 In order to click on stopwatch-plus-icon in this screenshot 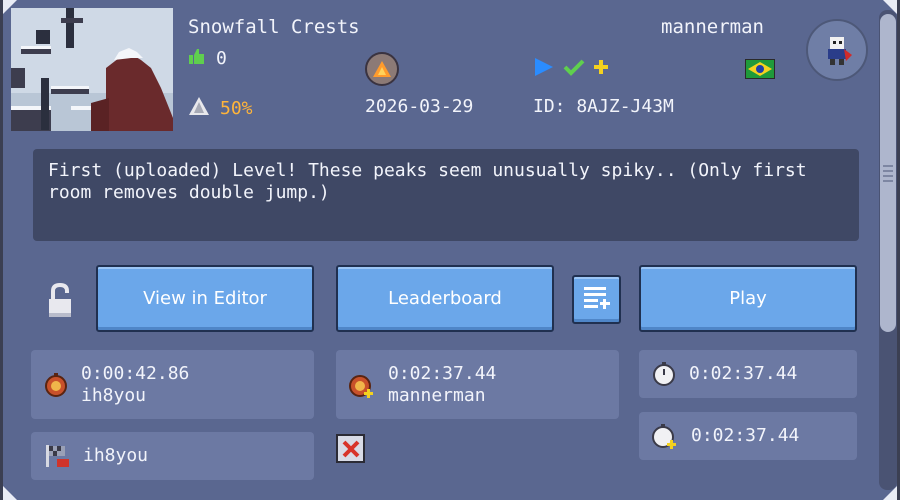, I will do `click(665, 436)`.